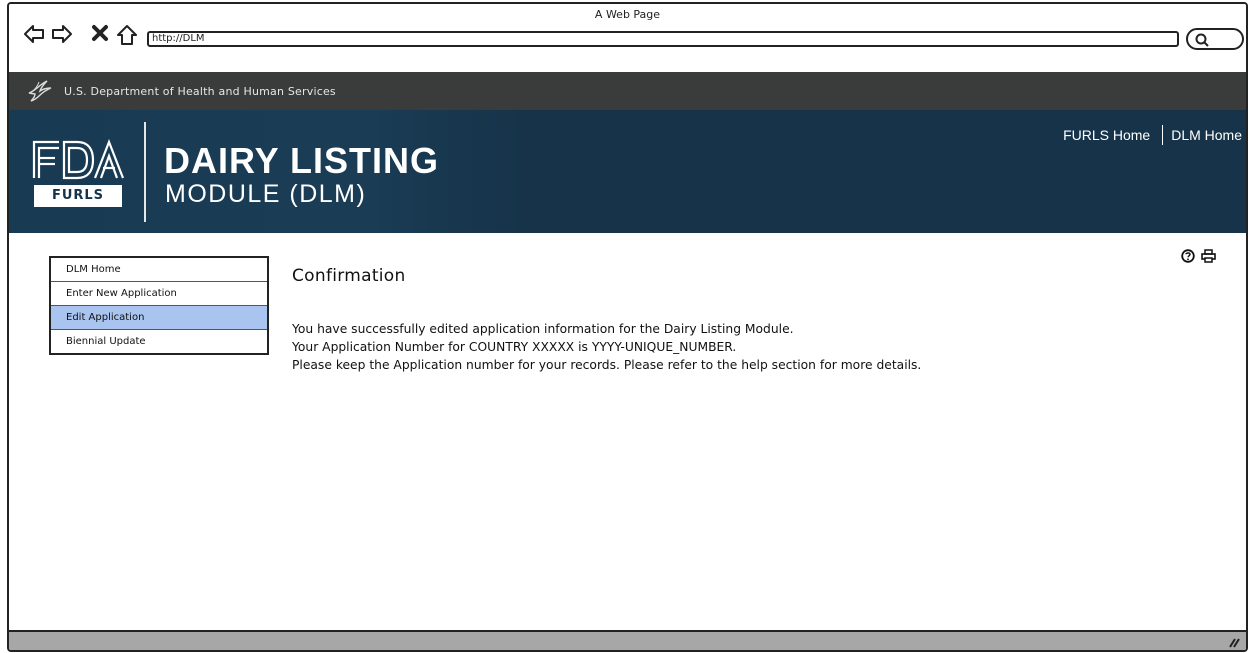  I want to click on home-icon, so click(127, 35).